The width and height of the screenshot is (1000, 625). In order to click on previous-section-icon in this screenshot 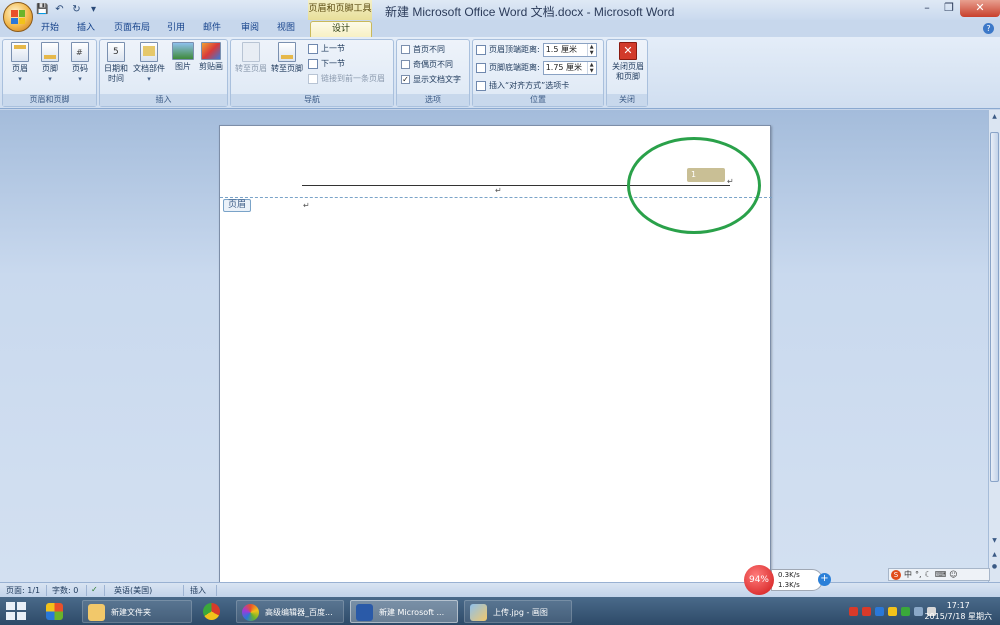, I will do `click(313, 48)`.